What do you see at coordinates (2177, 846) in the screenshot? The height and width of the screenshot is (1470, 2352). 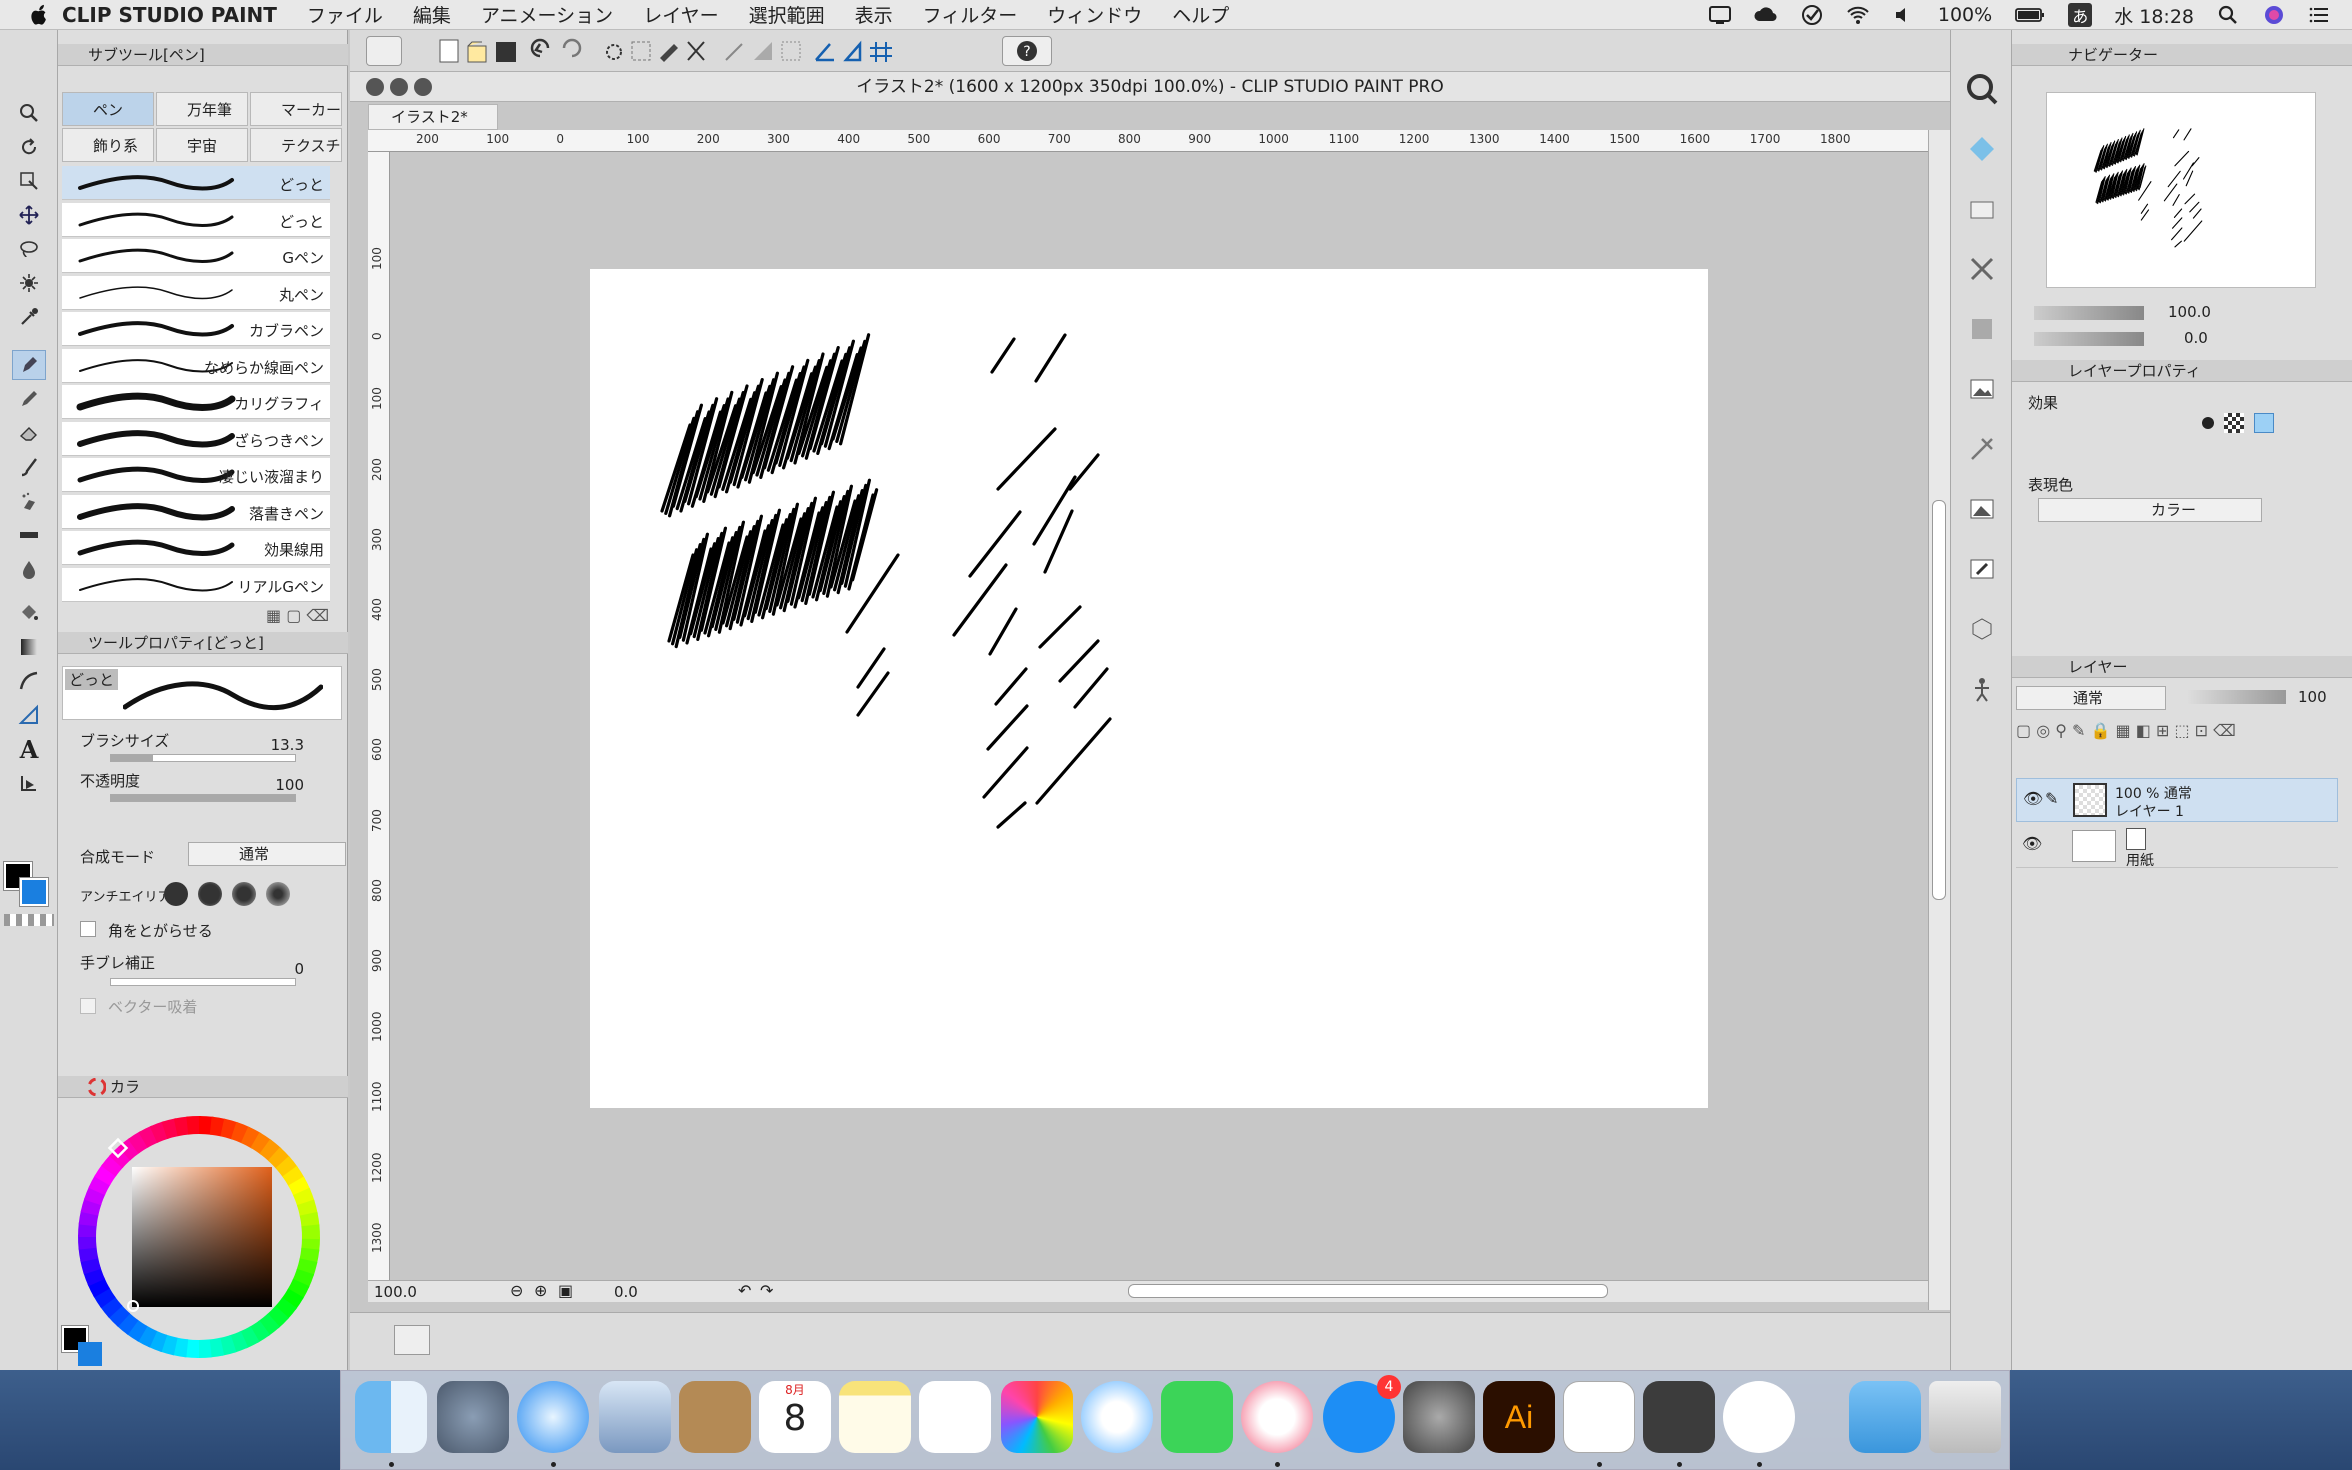 I see `layer-row-paper: 👁 用紙` at bounding box center [2177, 846].